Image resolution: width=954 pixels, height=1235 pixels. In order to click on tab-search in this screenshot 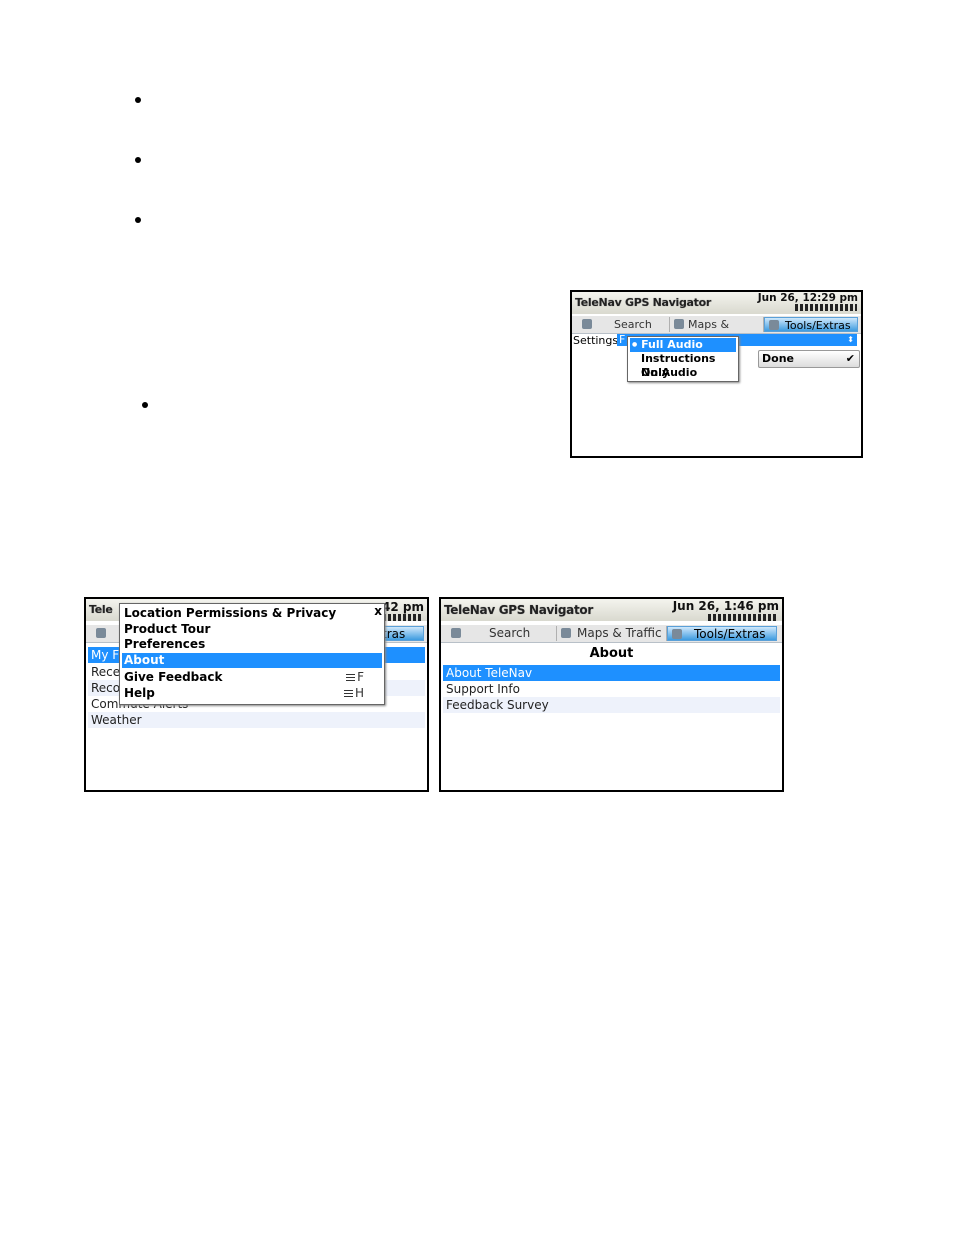, I will do `click(107, 633)`.